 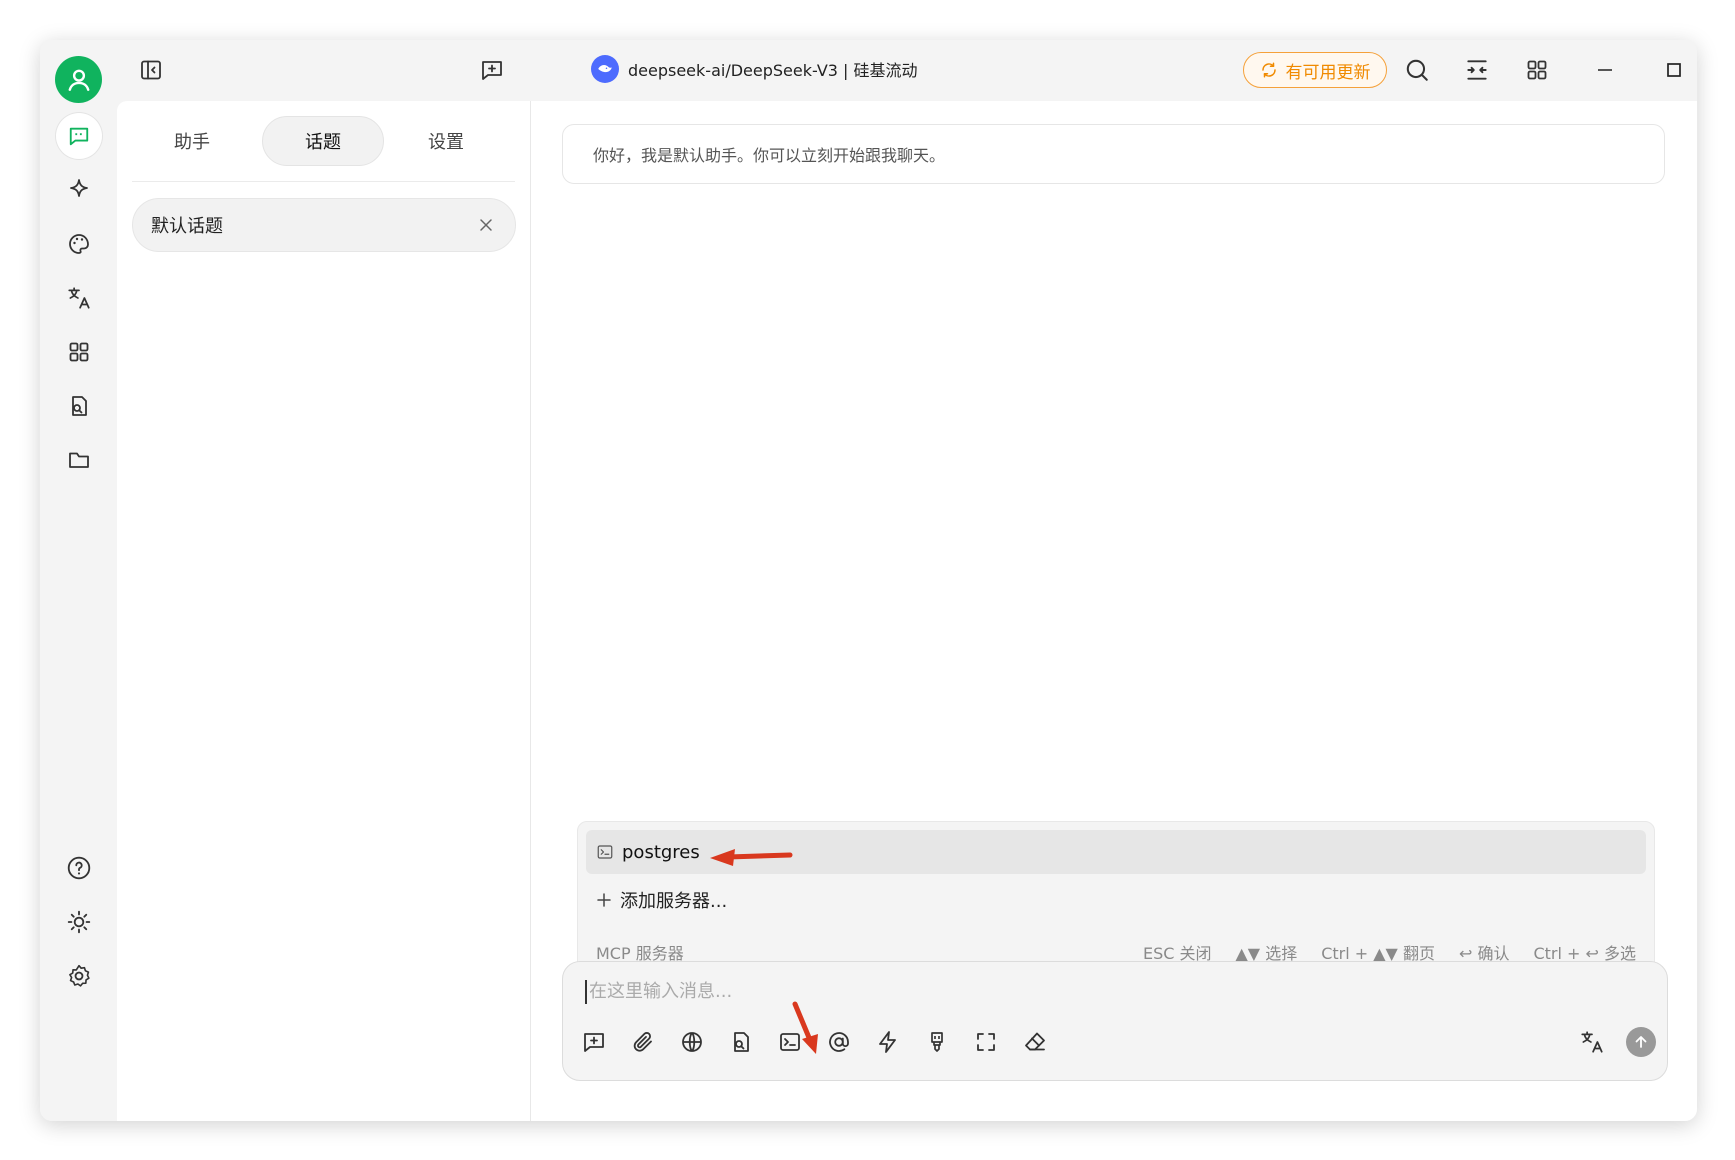 I want to click on close-icon, so click(x=486, y=225).